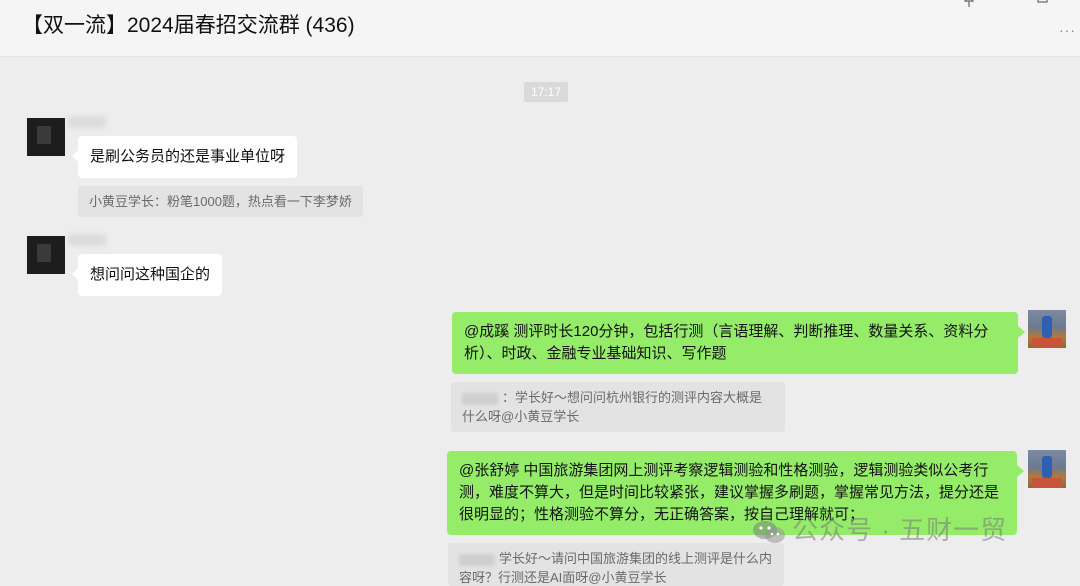  Describe the element at coordinates (540, 28) in the screenshot. I see `chat-title-bar: 【双一流】2024届春招交流群 (436) ···` at that location.